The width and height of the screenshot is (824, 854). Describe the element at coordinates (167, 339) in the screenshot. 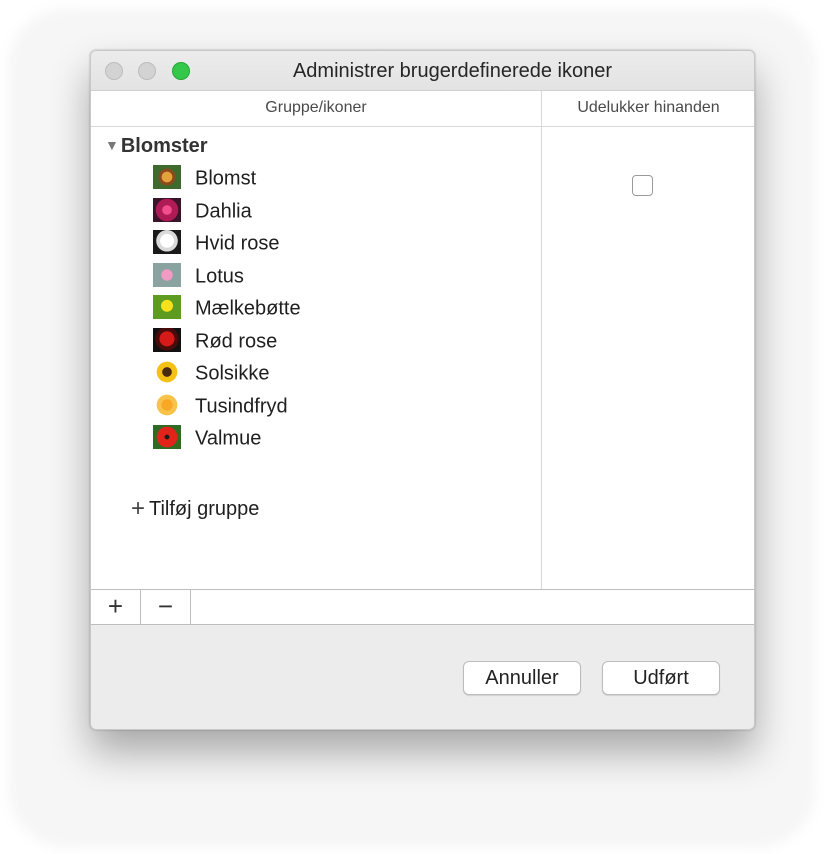

I see `red-rose-icon` at that location.